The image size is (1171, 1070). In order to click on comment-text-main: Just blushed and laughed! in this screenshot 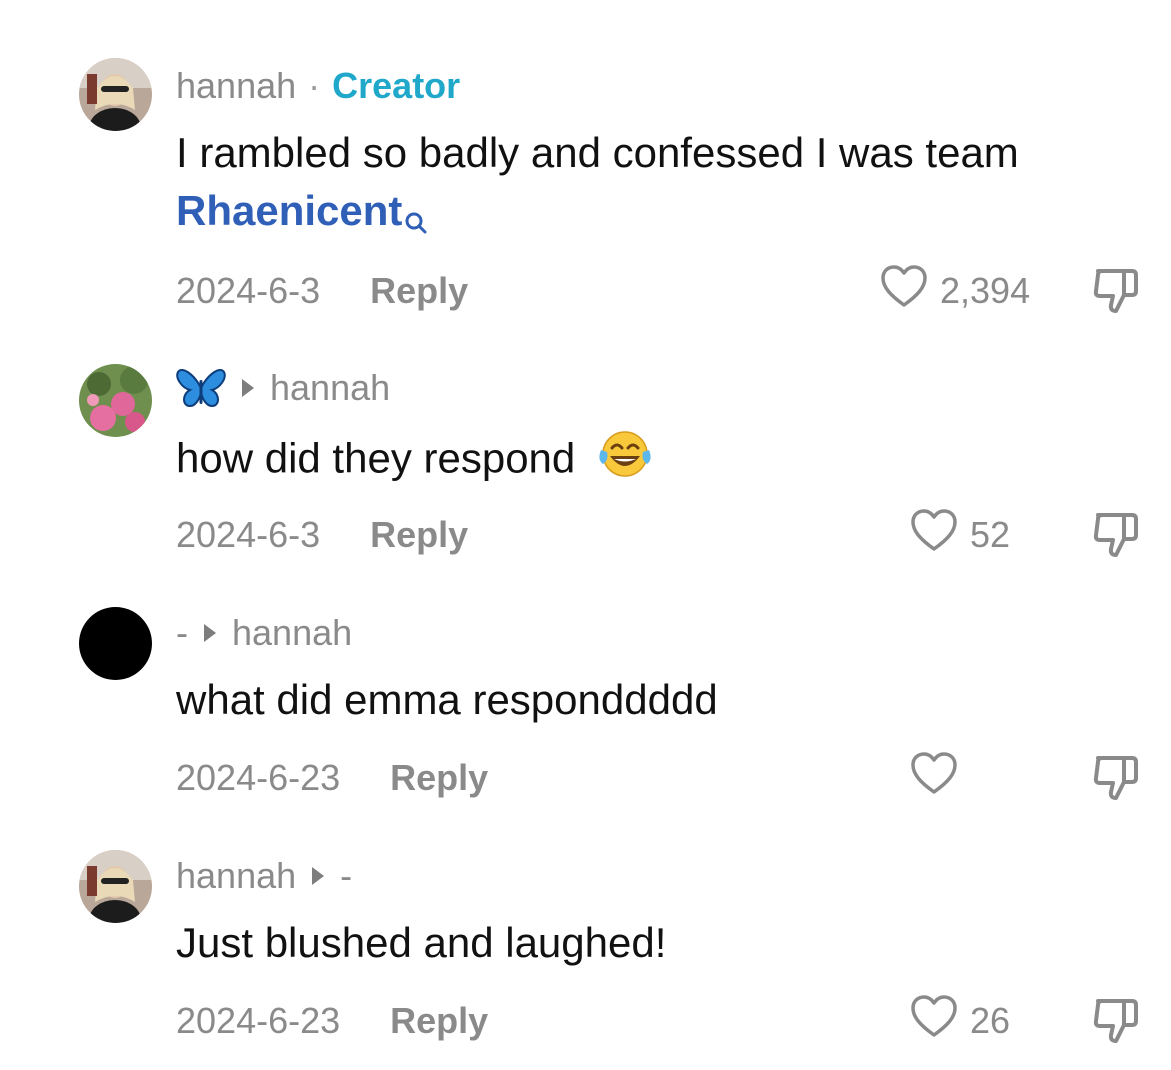, I will do `click(421, 942)`.